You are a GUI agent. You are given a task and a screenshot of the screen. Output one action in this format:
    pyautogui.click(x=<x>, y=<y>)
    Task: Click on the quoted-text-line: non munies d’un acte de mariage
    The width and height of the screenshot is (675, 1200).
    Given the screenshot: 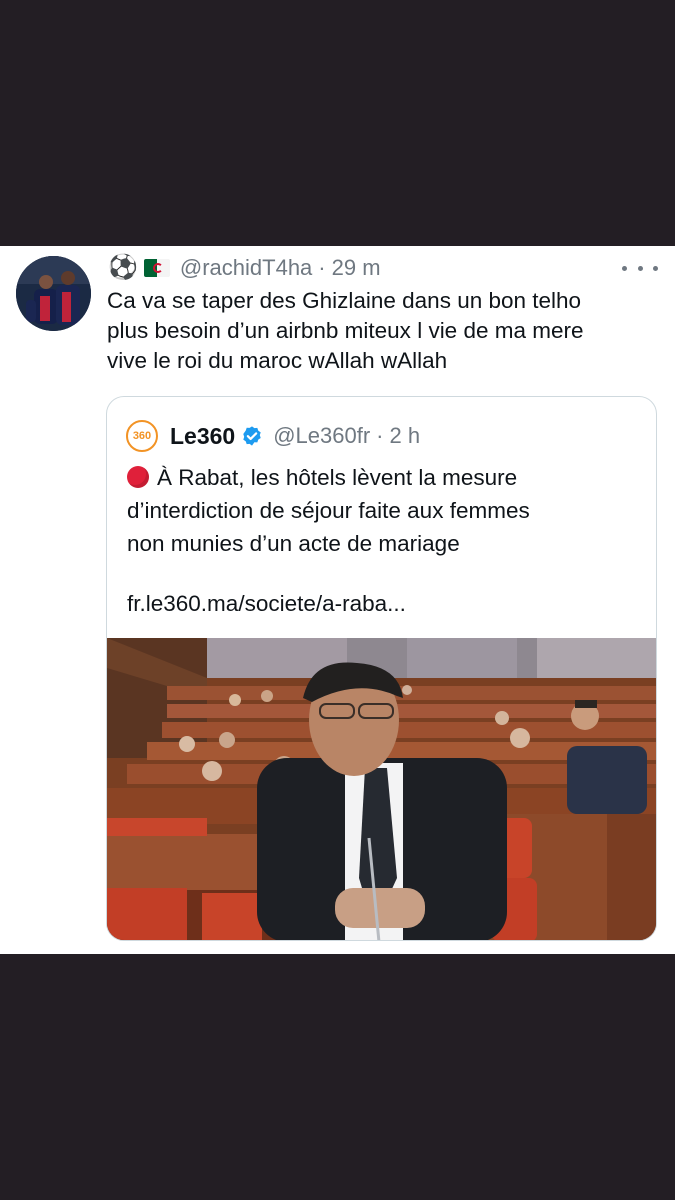 What is the action you would take?
    pyautogui.click(x=293, y=543)
    